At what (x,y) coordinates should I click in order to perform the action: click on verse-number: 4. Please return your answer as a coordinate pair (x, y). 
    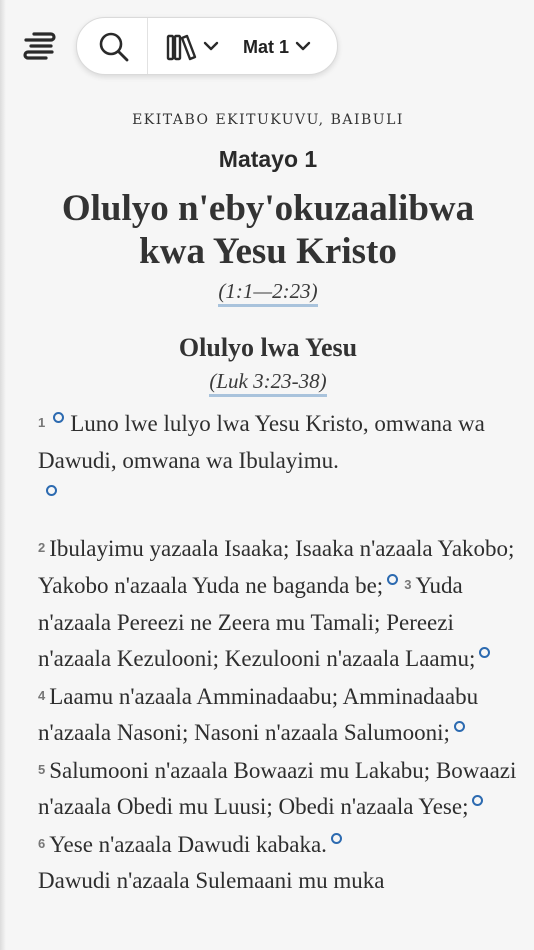
    Looking at the image, I should click on (41, 695).